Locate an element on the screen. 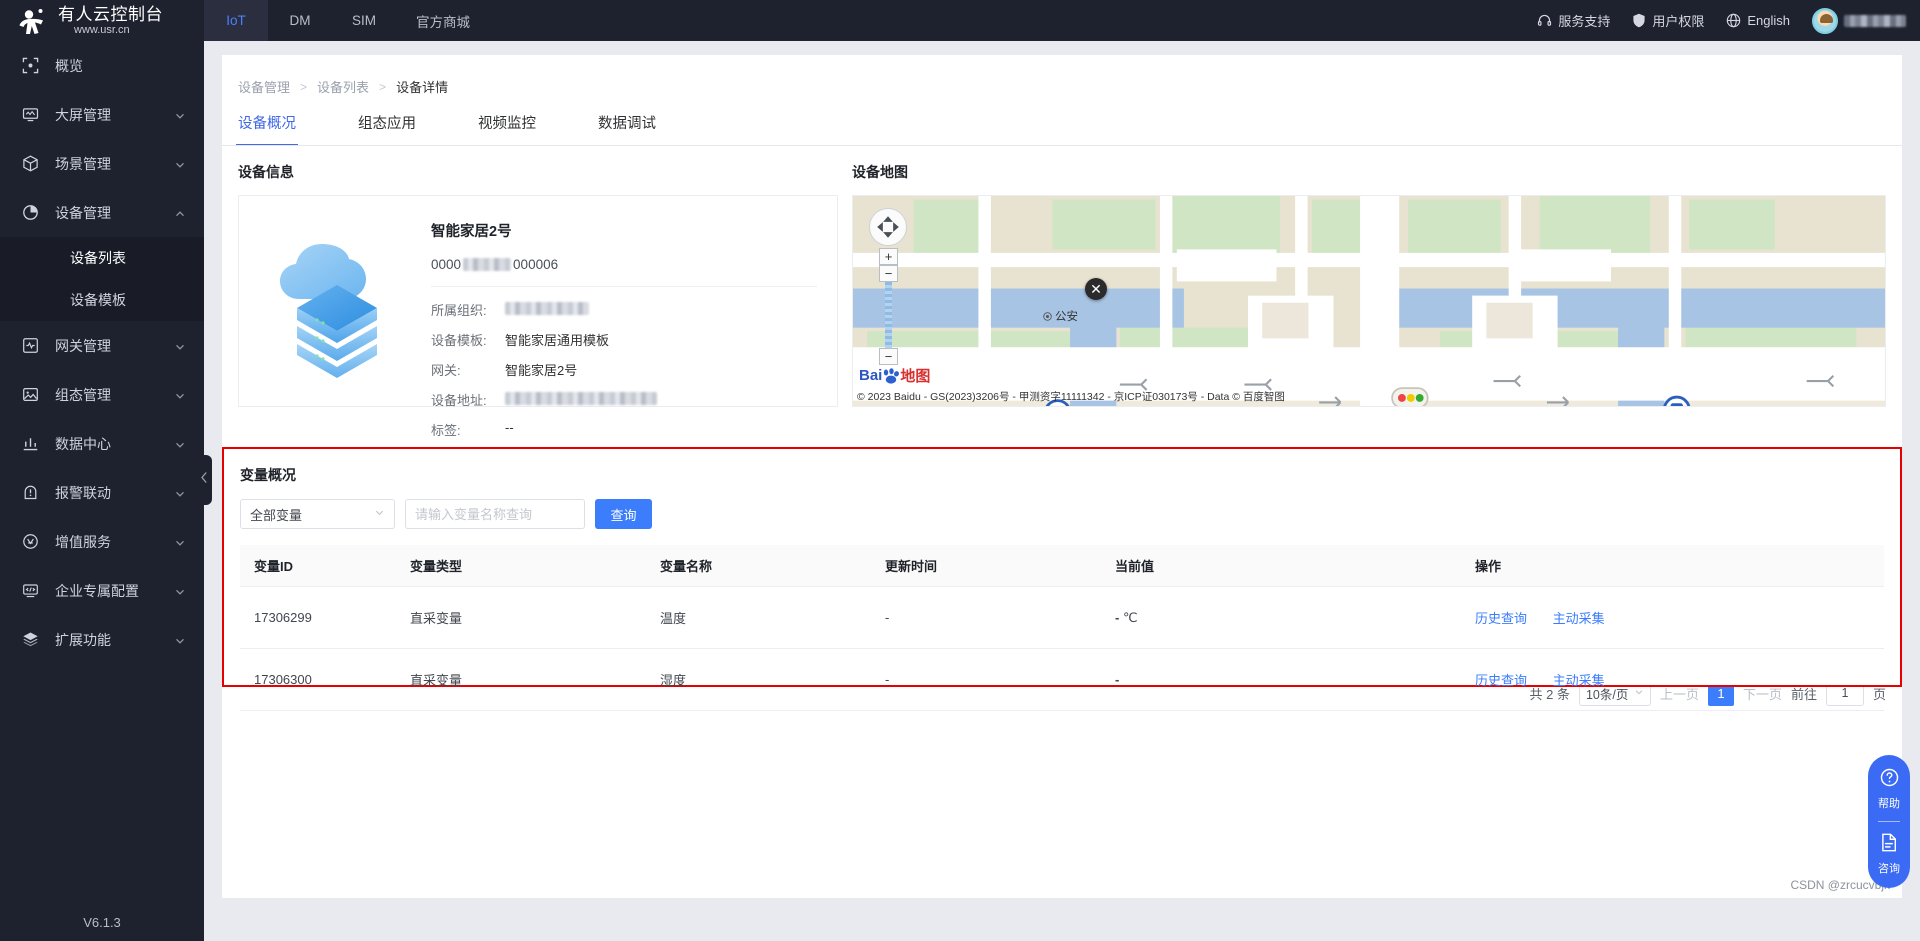 This screenshot has width=1920, height=941. variable-overview-title: 变量概况 is located at coordinates (268, 475).